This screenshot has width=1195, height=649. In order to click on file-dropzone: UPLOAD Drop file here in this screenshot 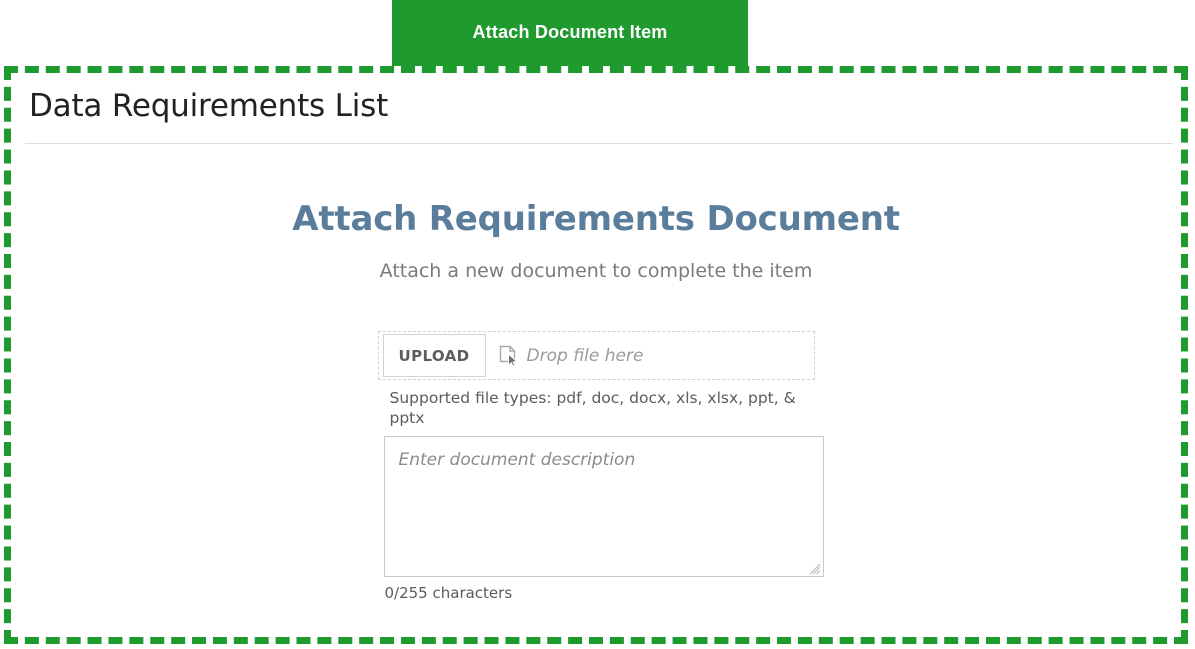, I will do `click(596, 355)`.